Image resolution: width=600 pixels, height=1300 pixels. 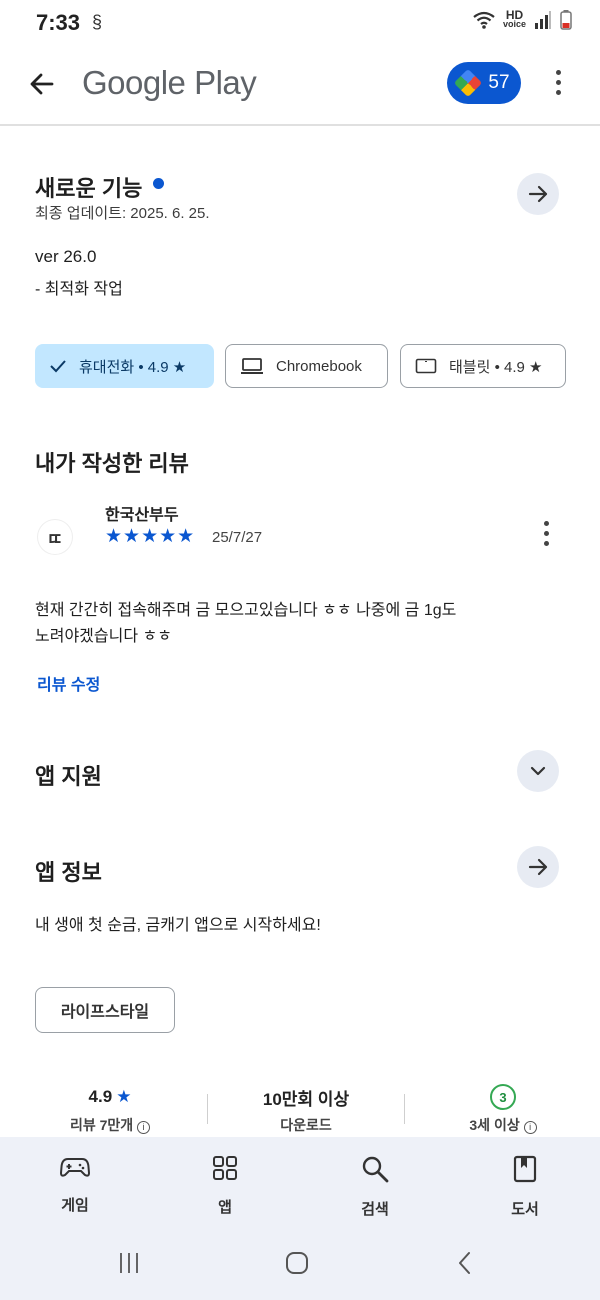 What do you see at coordinates (75, 1205) in the screenshot?
I see `nav-games-label: 게임` at bounding box center [75, 1205].